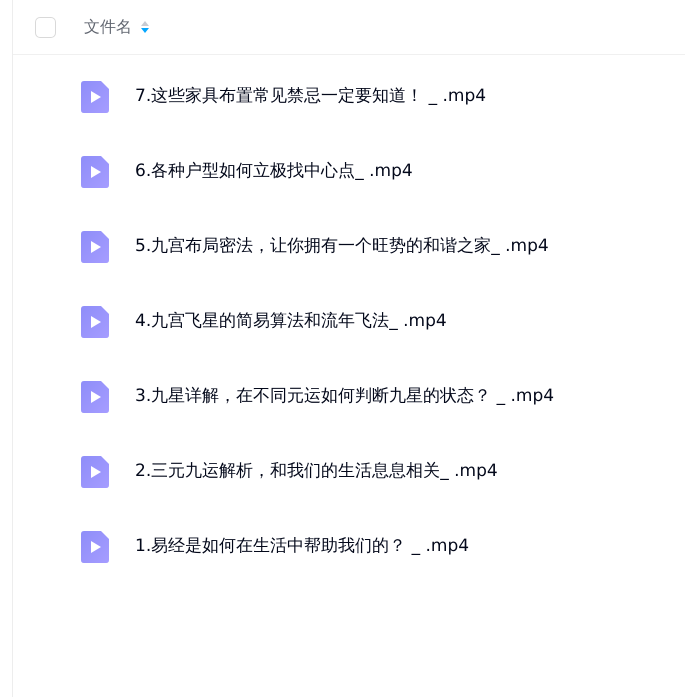 Image resolution: width=685 pixels, height=697 pixels. I want to click on file-name: 2.三元九运解析，和我们的生活息息相关_ .mp4, so click(316, 471).